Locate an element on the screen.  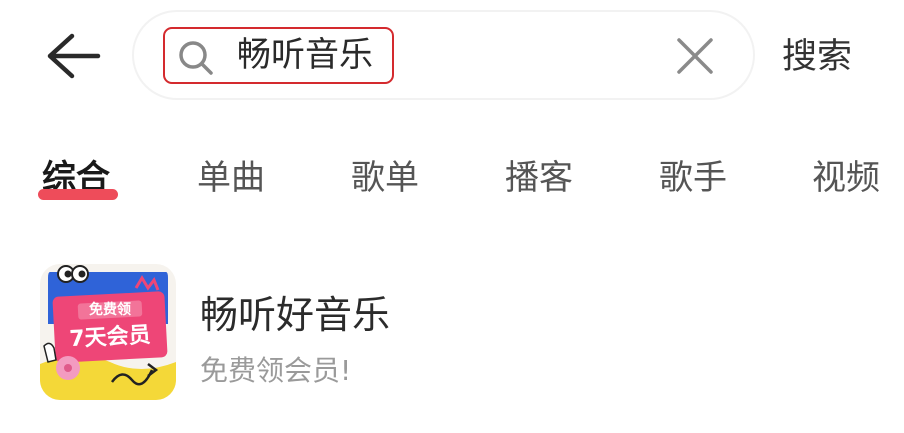
tab-videos: 视频 is located at coordinates (846, 178).